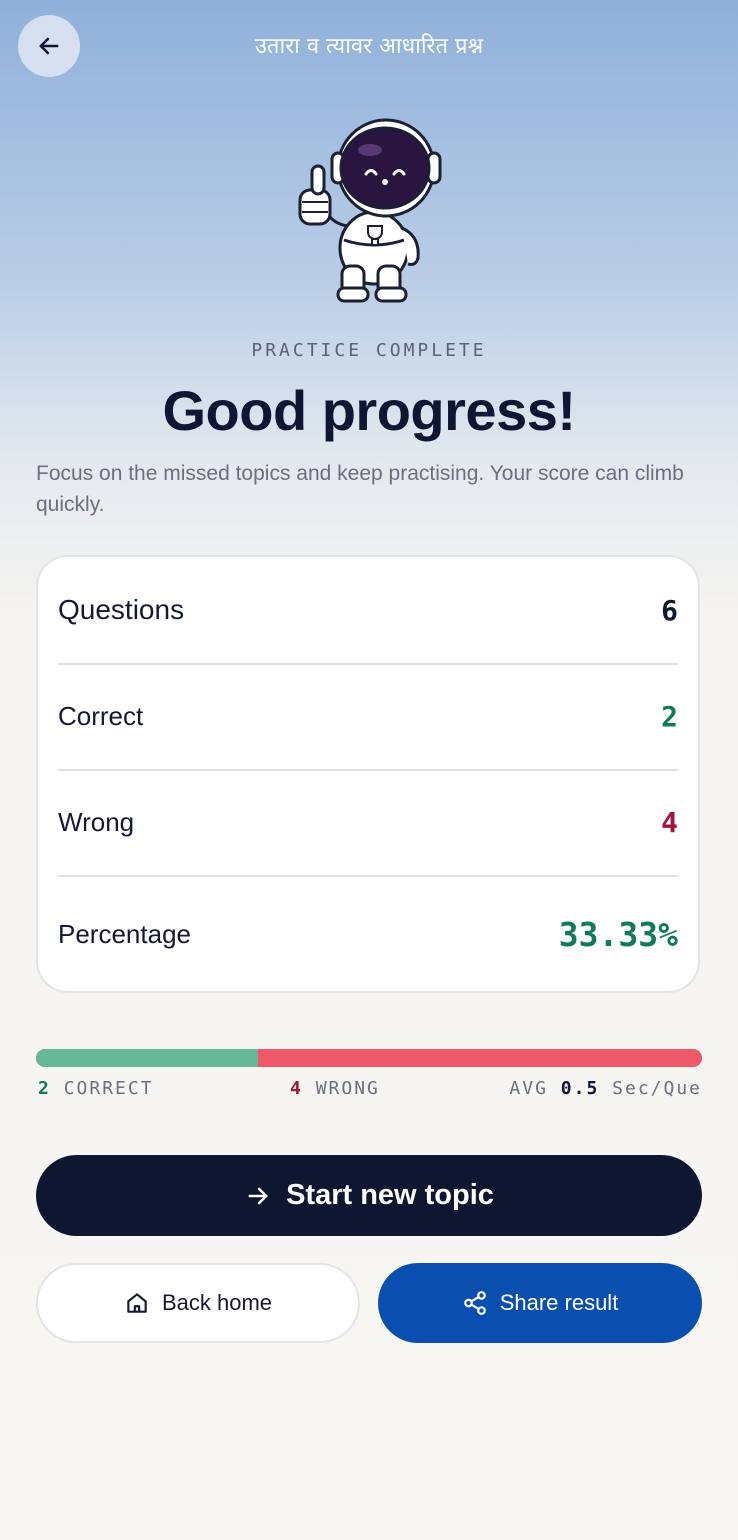 This screenshot has height=1540, width=738. Describe the element at coordinates (618, 934) in the screenshot. I see `stat-value: 33.33%` at that location.